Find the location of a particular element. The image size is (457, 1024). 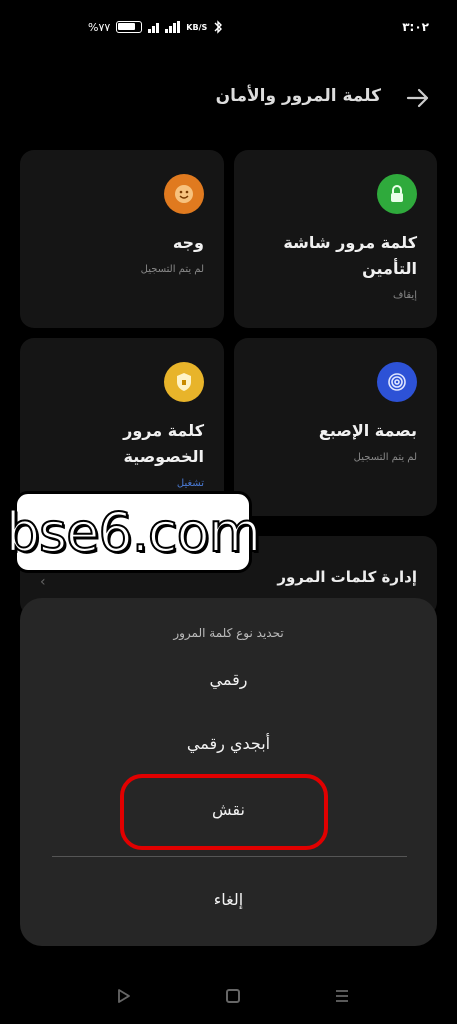

status-bar: %٧٧ KB/S ٣:٠٢ is located at coordinates (228, 30).